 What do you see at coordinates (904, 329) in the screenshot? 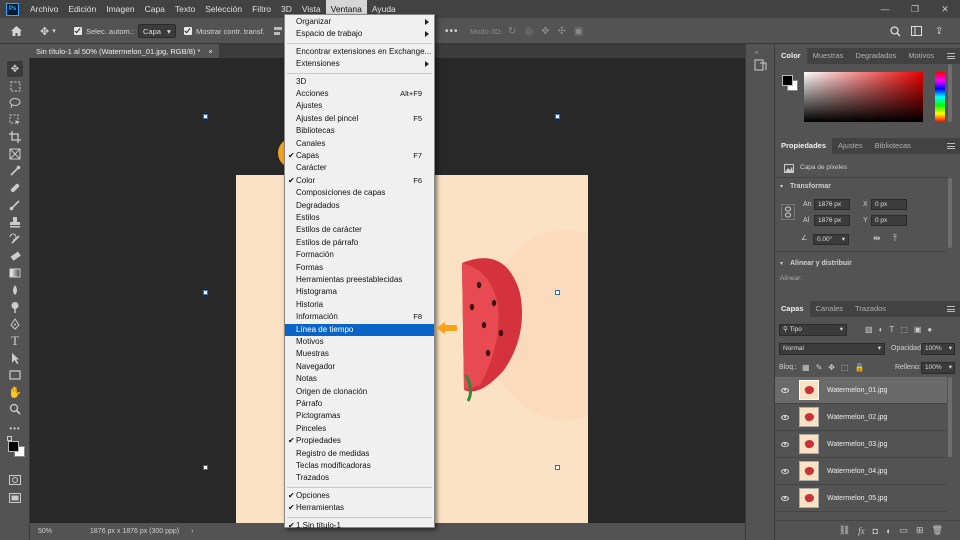
I see `filter-shape-icon: ⬚` at bounding box center [904, 329].